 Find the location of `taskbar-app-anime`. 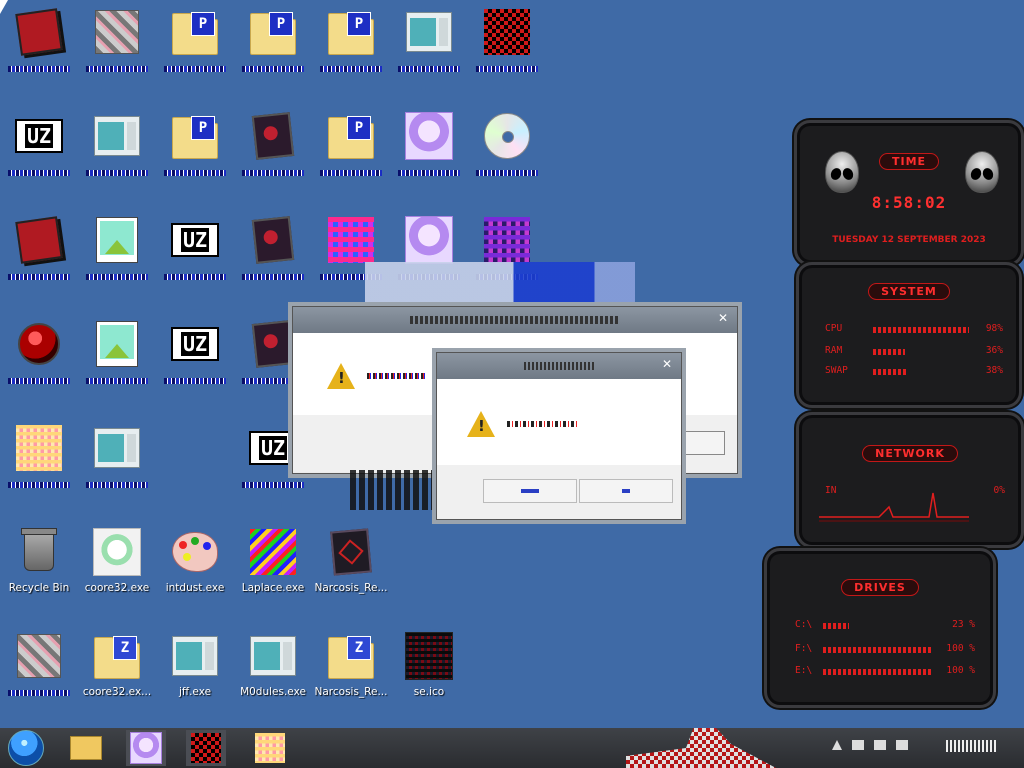

taskbar-app-anime is located at coordinates (146, 748).